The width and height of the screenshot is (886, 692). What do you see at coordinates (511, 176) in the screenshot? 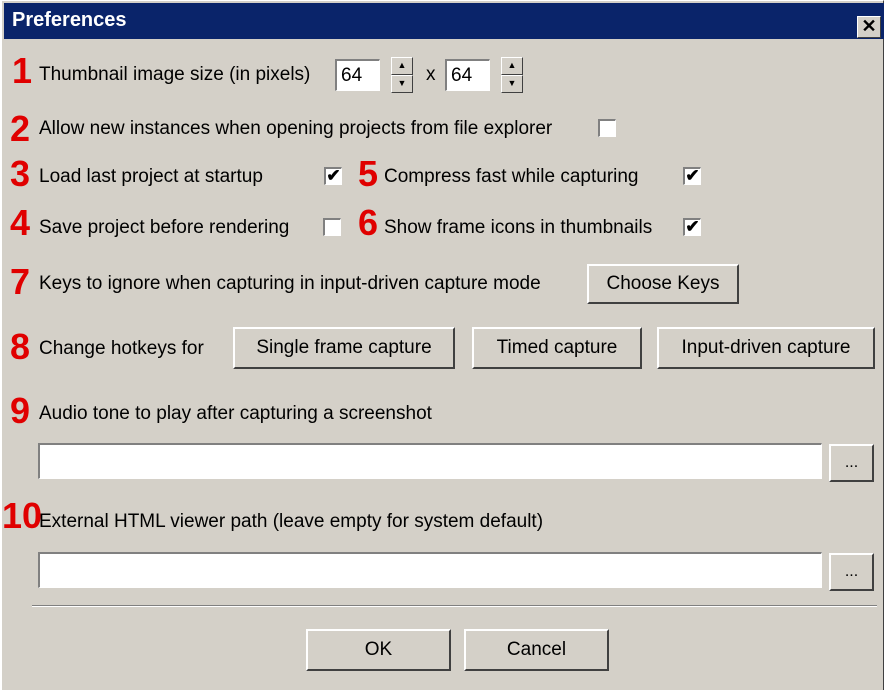
I see `compress-fast-label: Compress fast while capturing` at bounding box center [511, 176].